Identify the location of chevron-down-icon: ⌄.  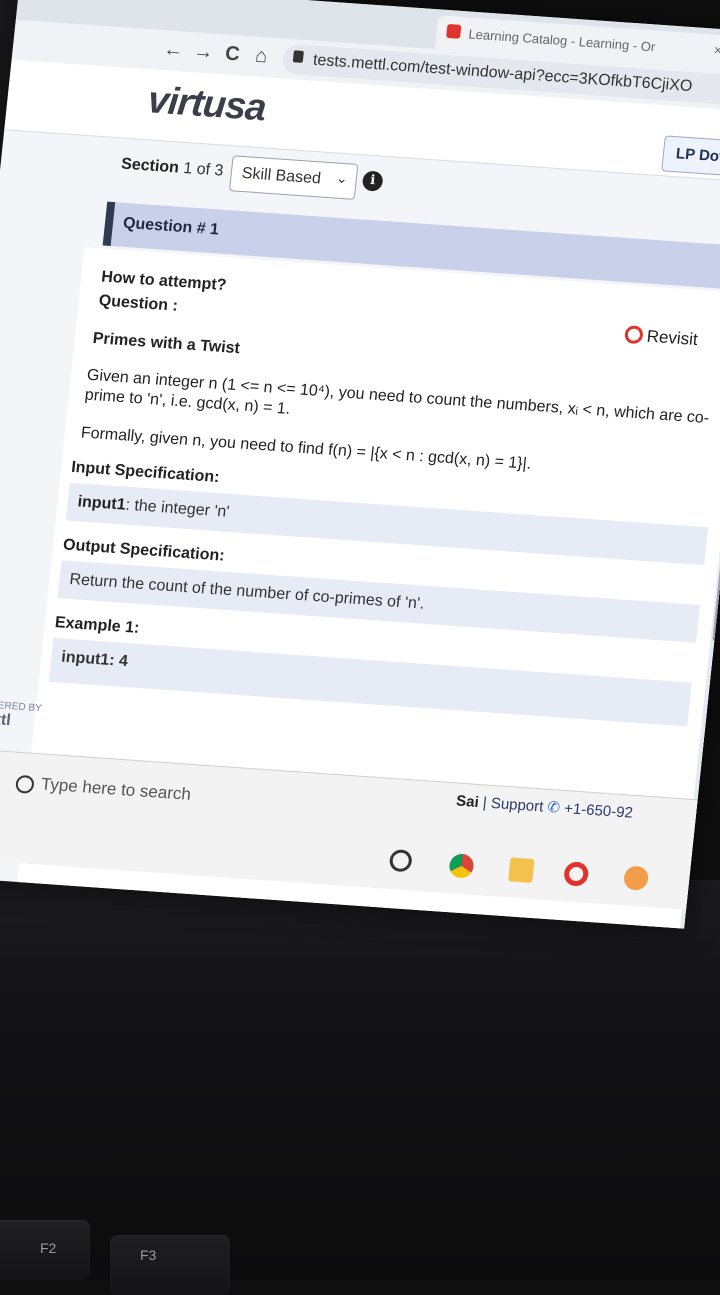
(342, 178).